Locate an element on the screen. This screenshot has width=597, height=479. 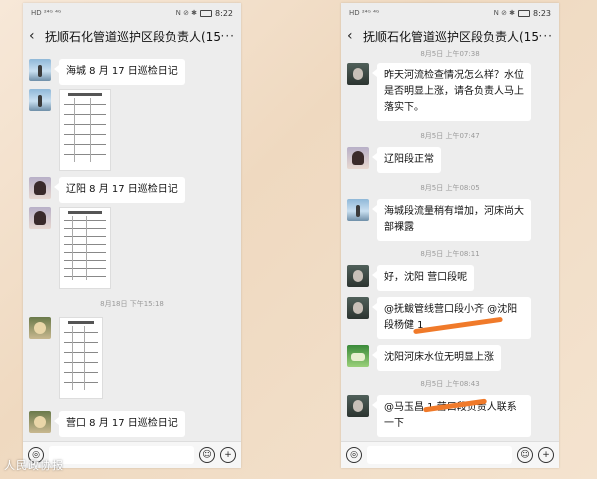
message-bubble: 辽阳段正常 is located at coordinates (406, 160).